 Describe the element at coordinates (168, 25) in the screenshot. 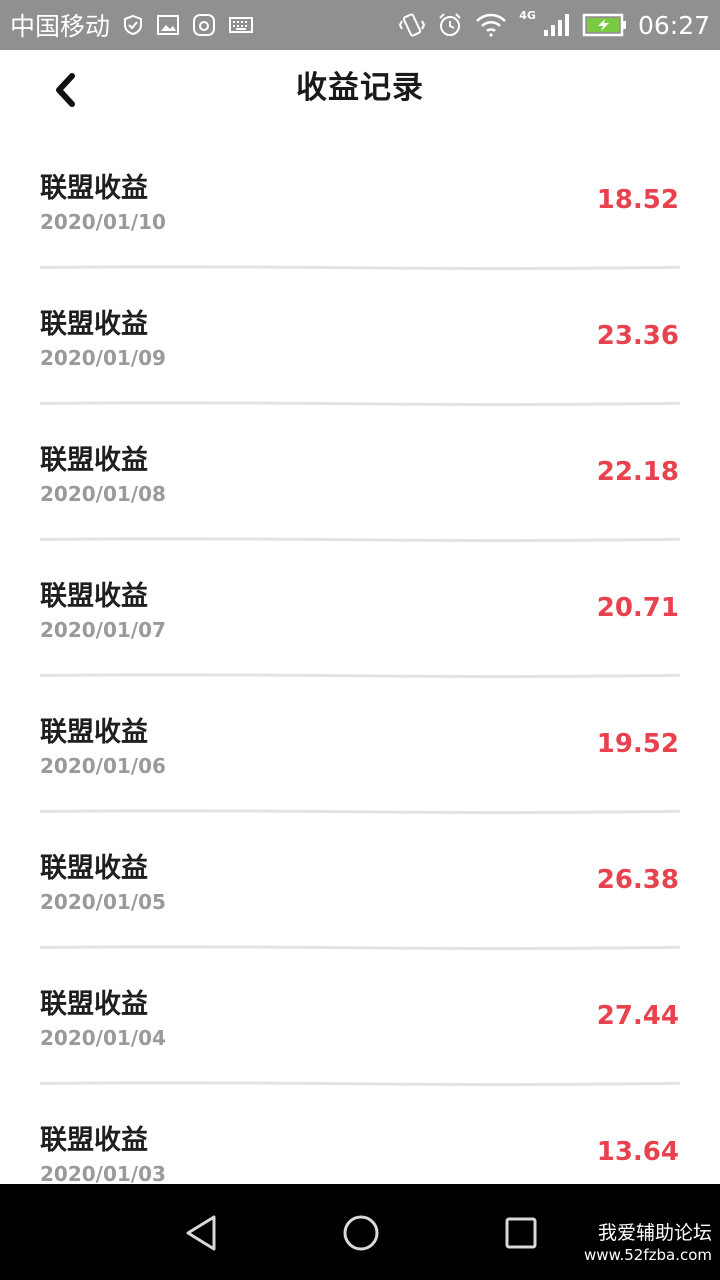

I see `image-icon` at that location.